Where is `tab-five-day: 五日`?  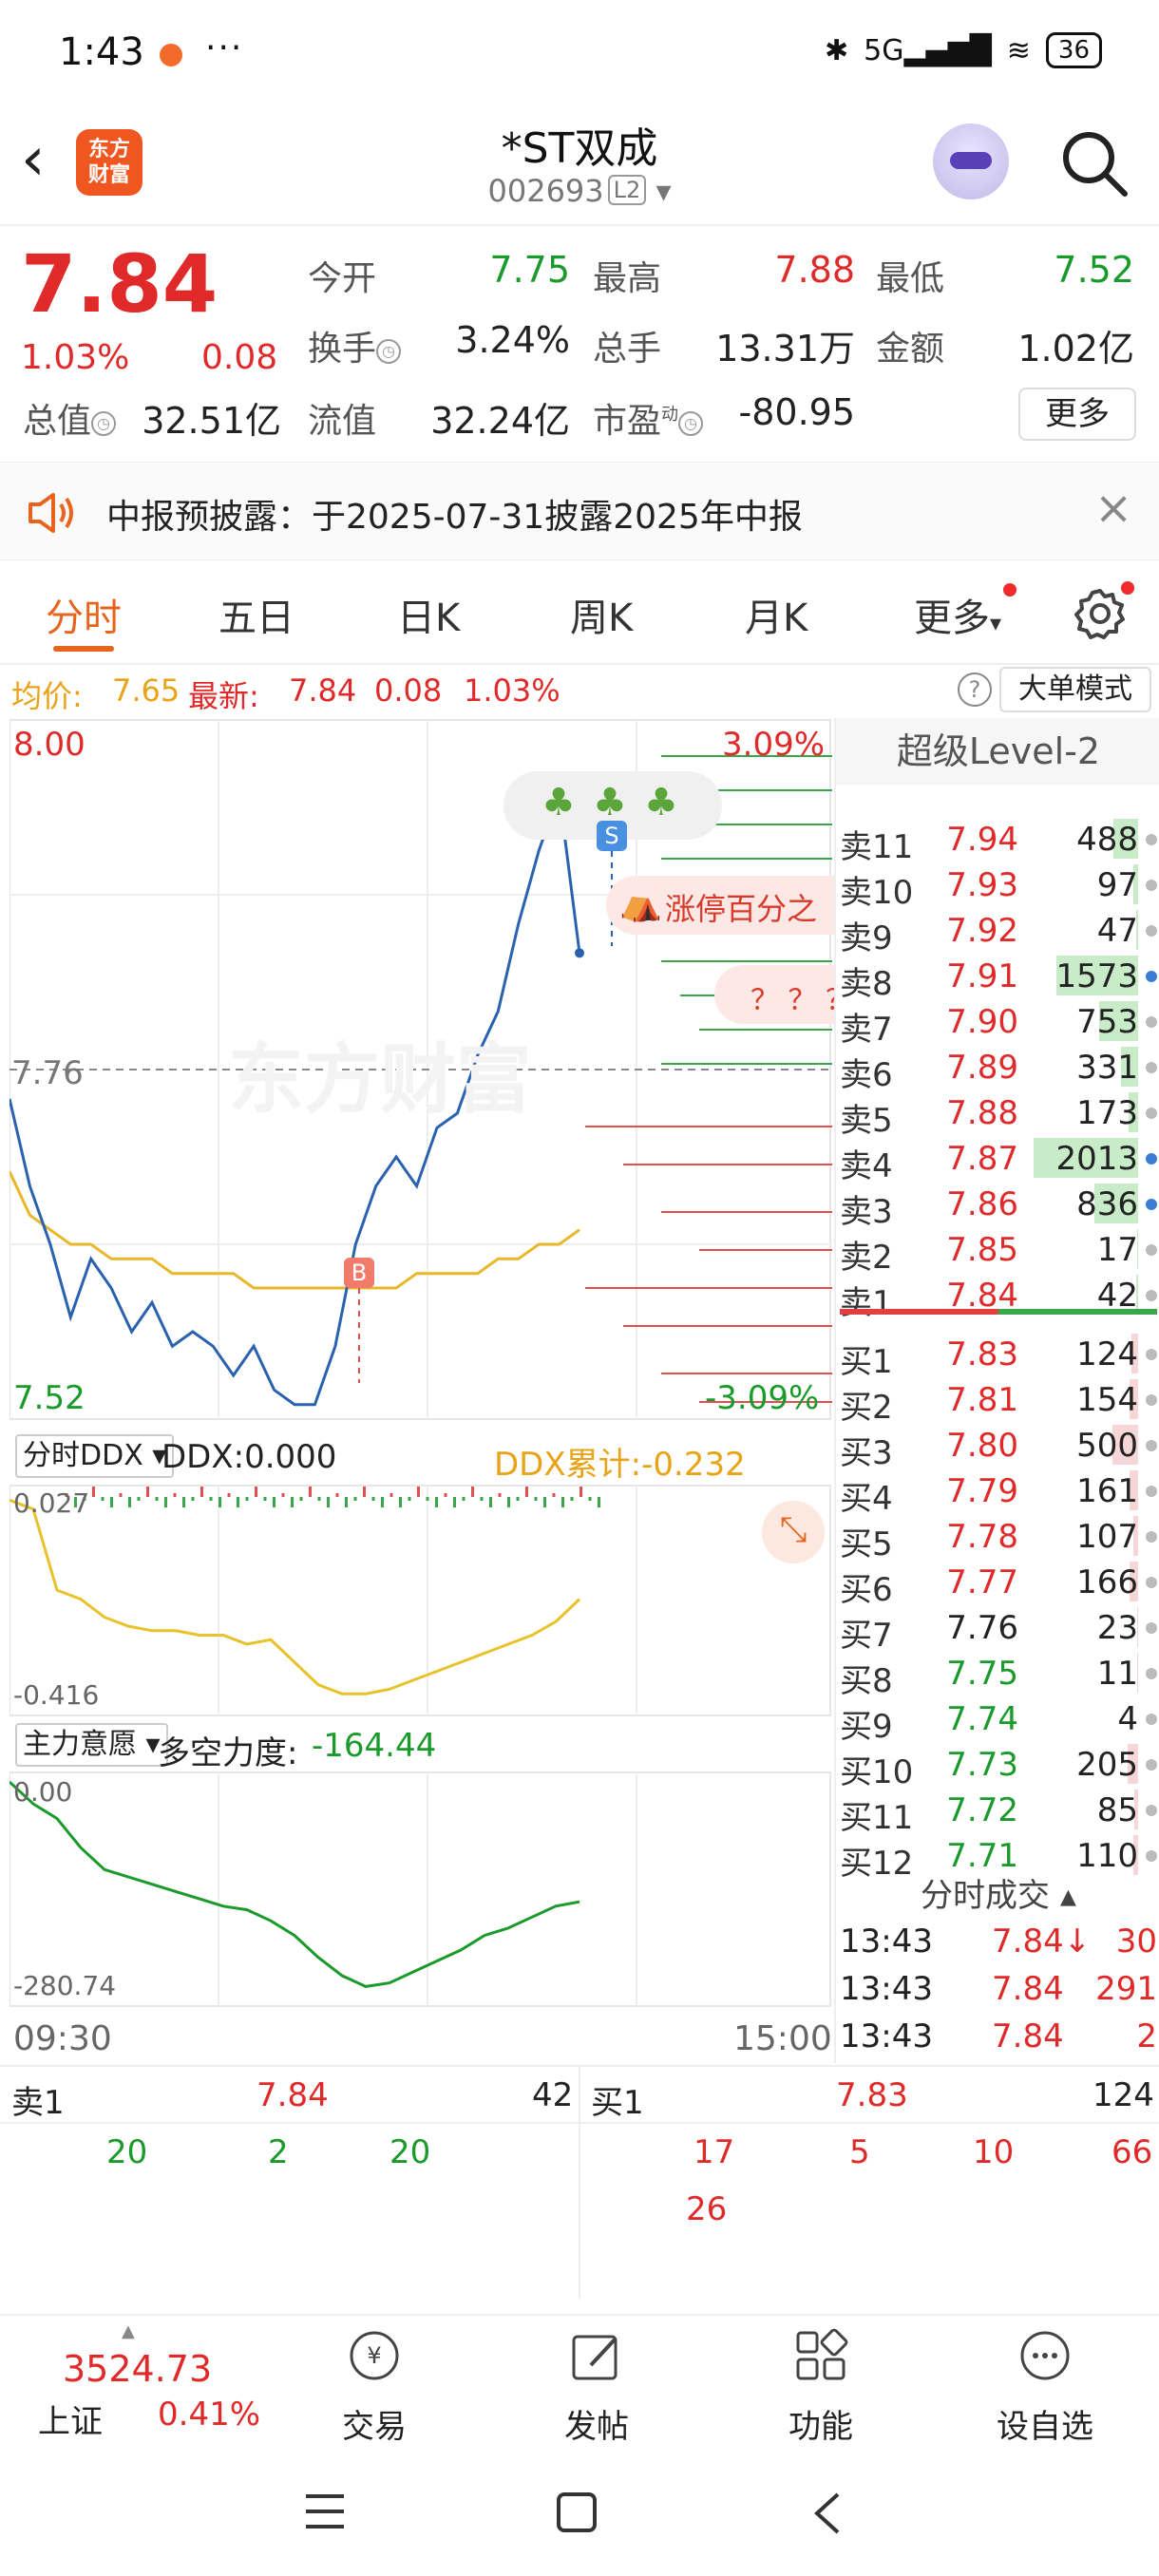
tab-five-day: 五日 is located at coordinates (256, 614).